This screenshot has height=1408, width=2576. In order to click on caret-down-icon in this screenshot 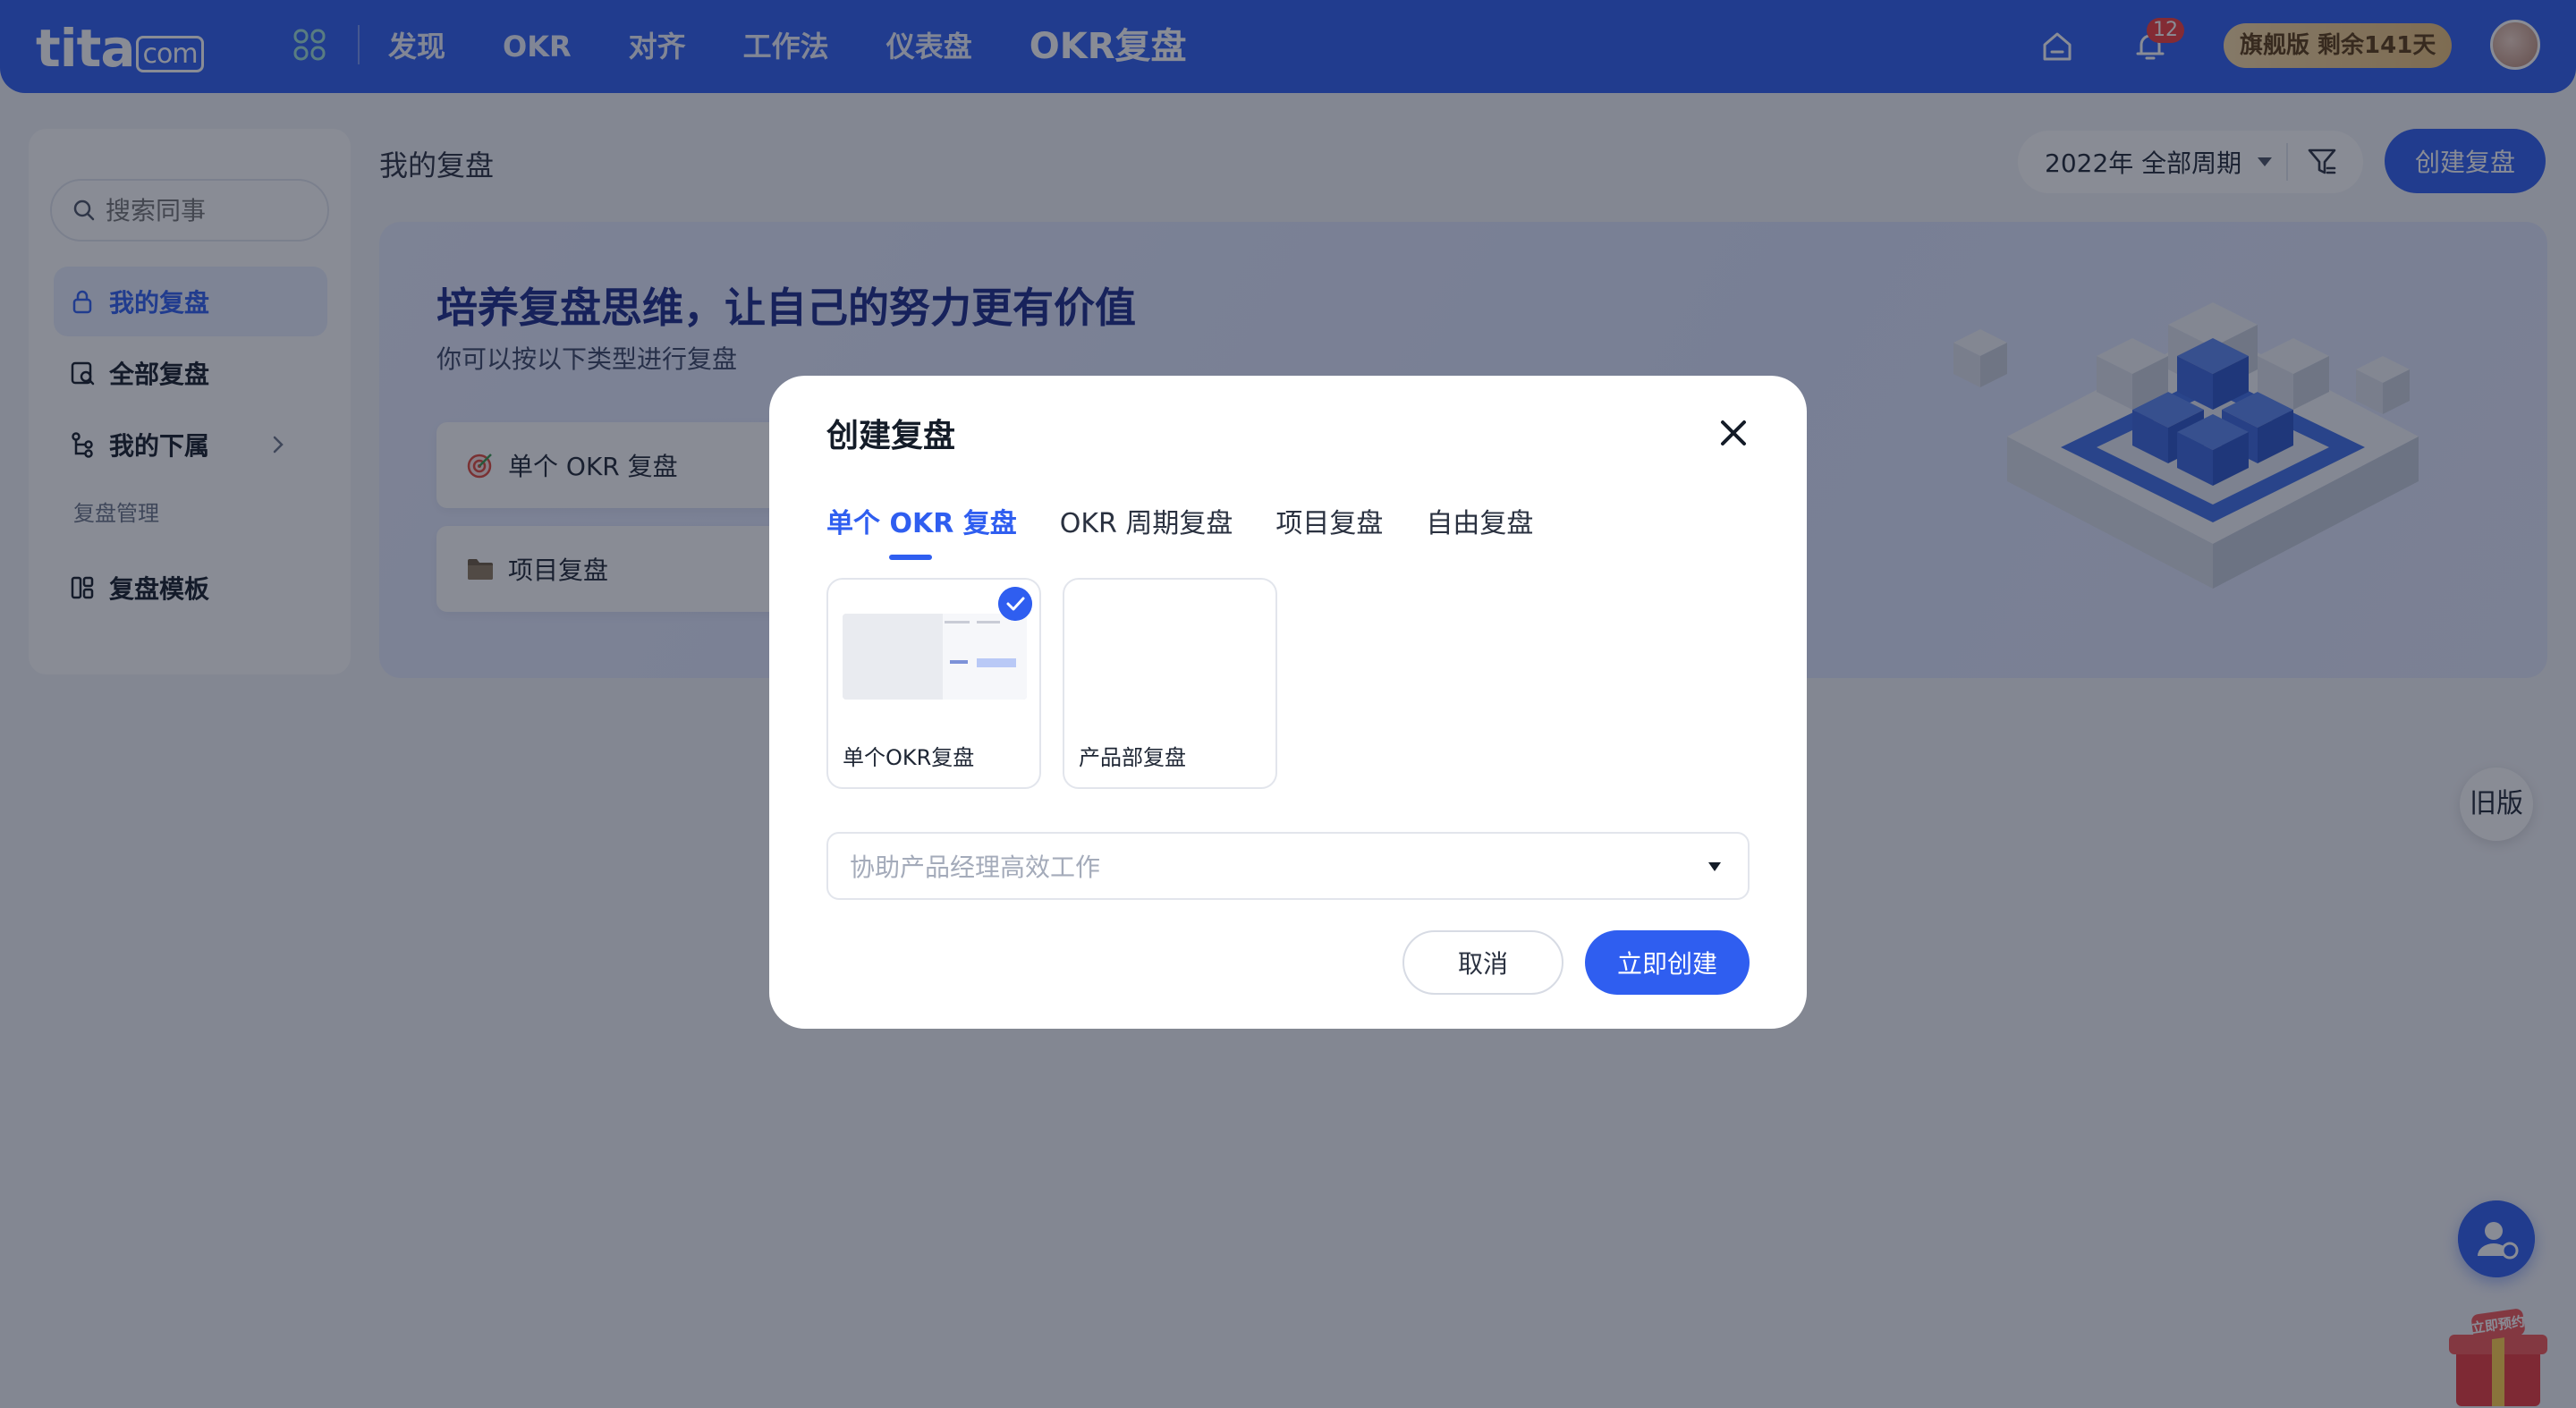, I will do `click(1714, 867)`.